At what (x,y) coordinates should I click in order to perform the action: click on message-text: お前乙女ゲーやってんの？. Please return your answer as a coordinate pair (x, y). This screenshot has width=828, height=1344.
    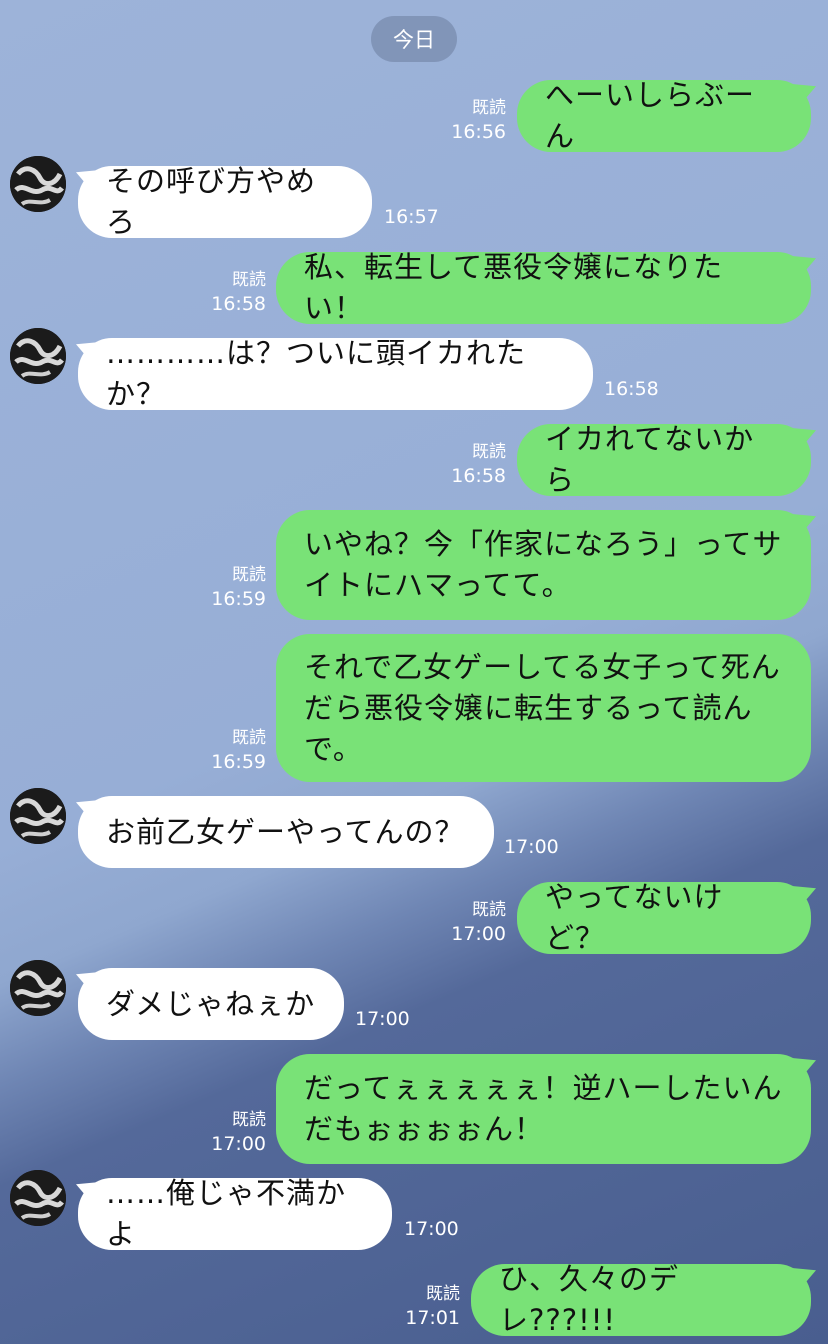
    Looking at the image, I should click on (285, 831).